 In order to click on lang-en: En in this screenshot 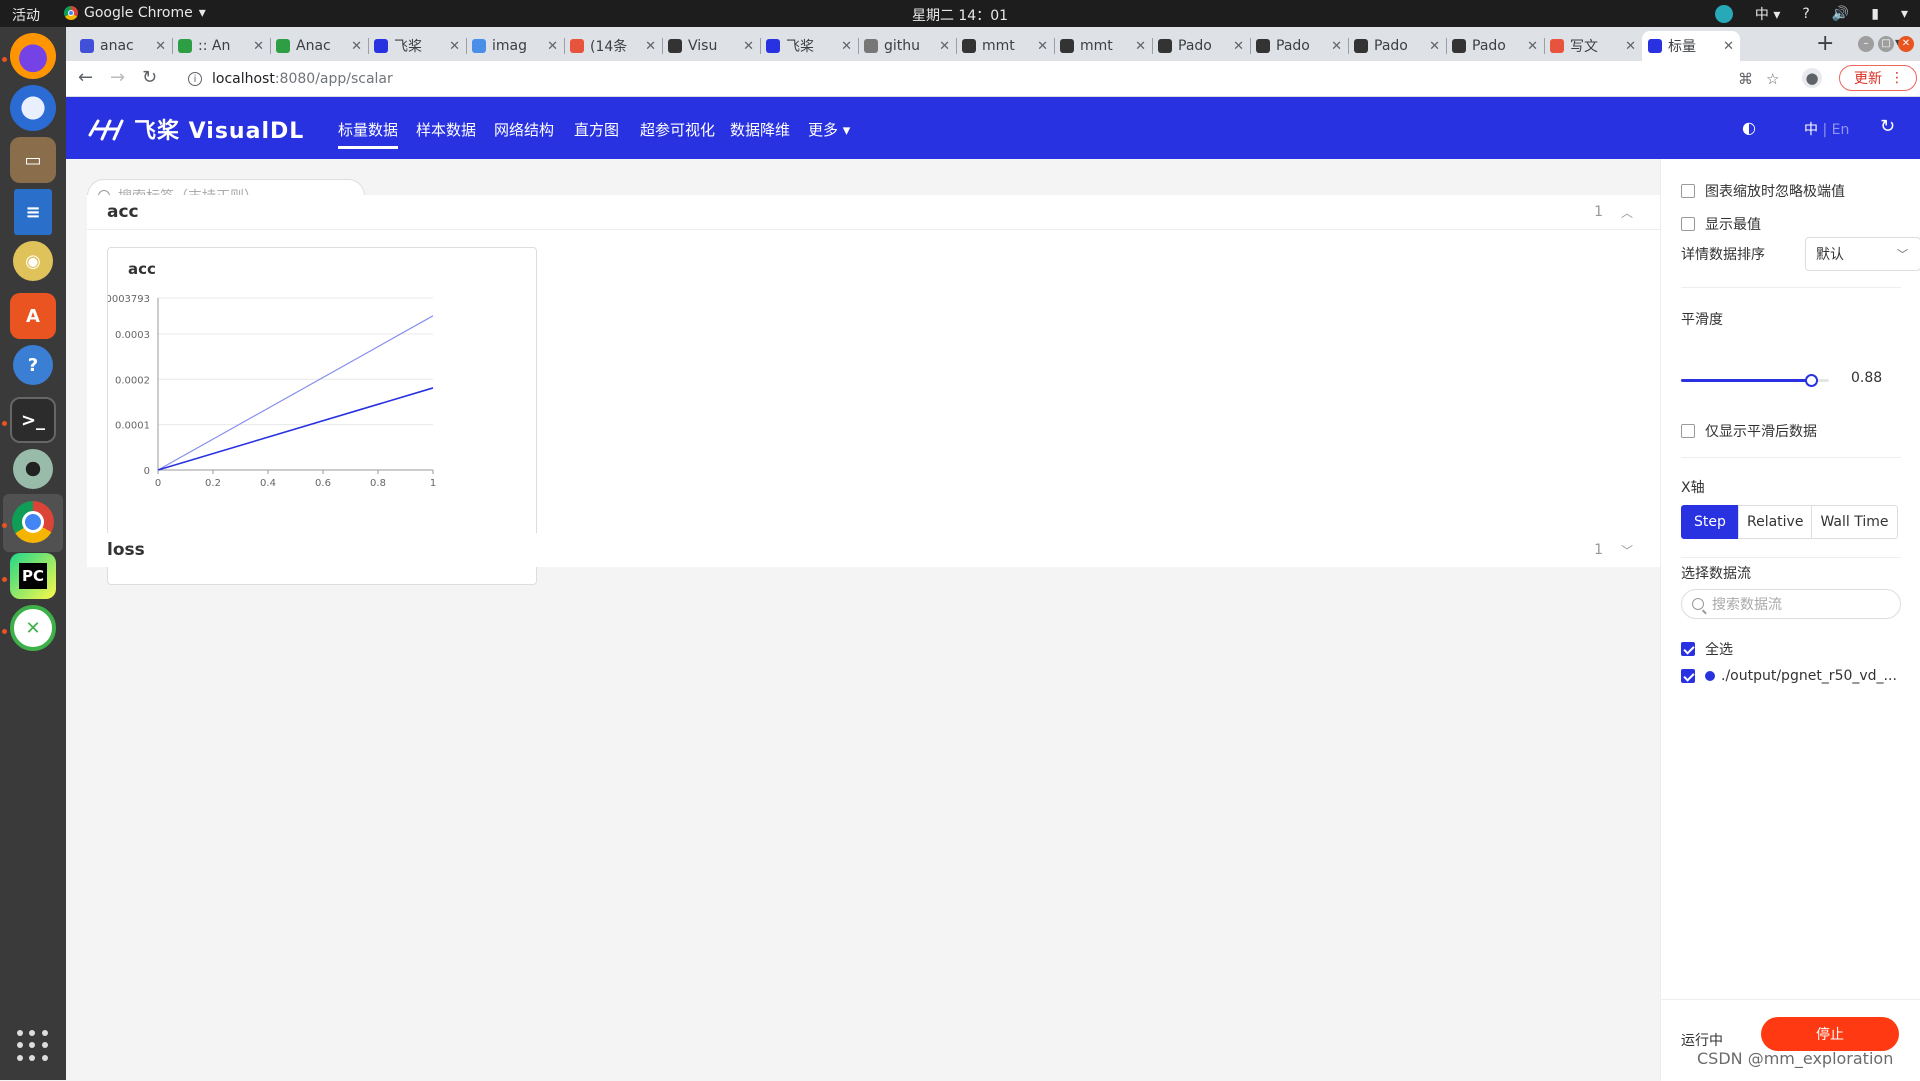, I will do `click(1841, 130)`.